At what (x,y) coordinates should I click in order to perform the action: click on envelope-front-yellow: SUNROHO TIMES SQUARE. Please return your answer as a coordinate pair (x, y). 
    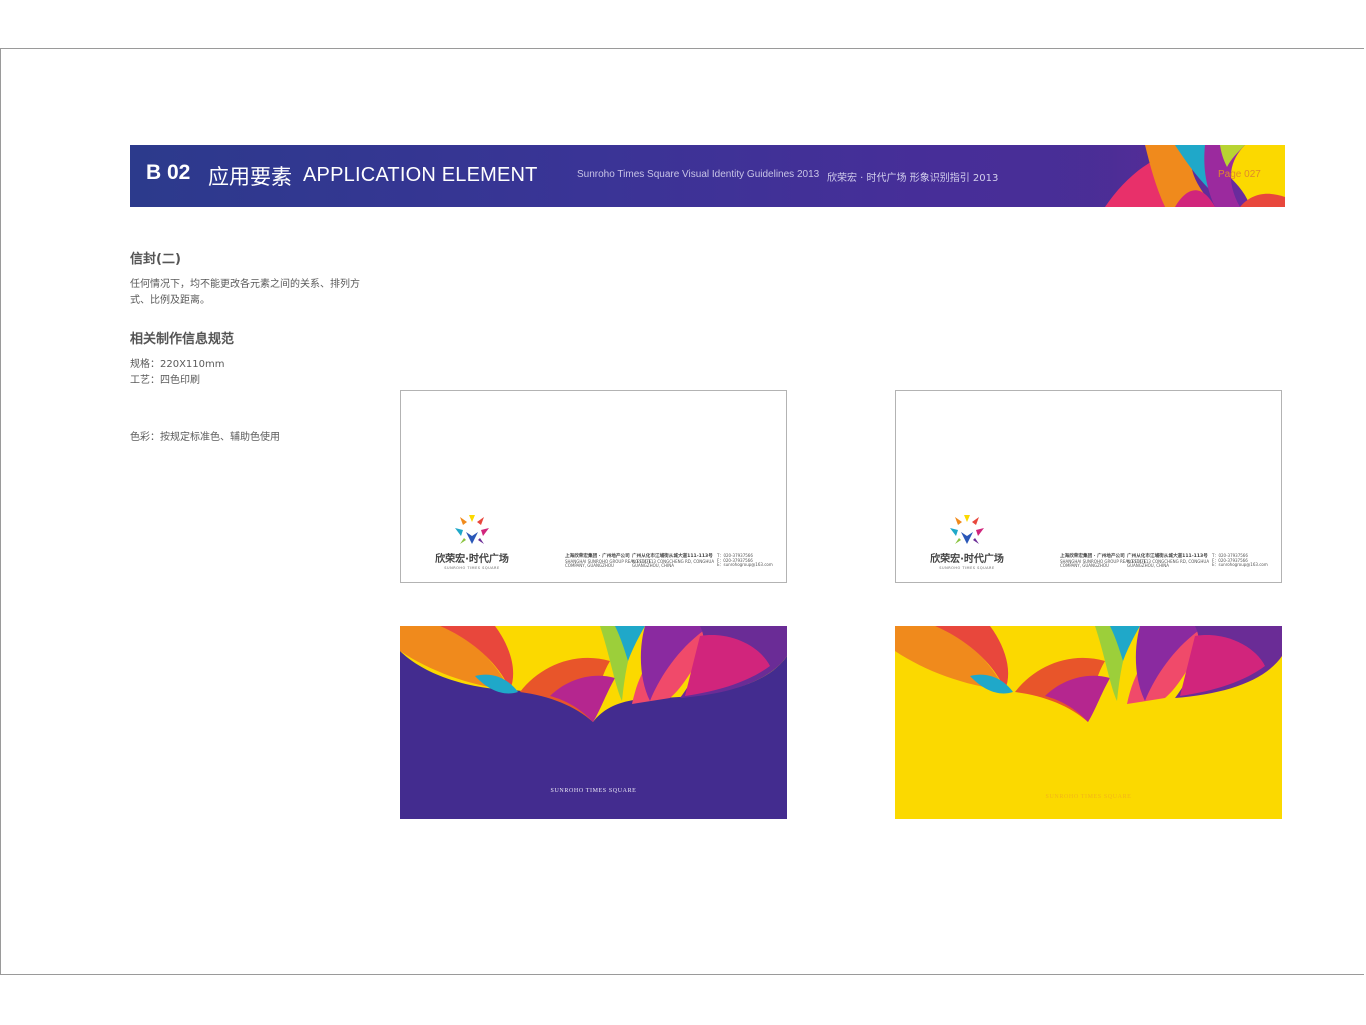
    Looking at the image, I should click on (1088, 722).